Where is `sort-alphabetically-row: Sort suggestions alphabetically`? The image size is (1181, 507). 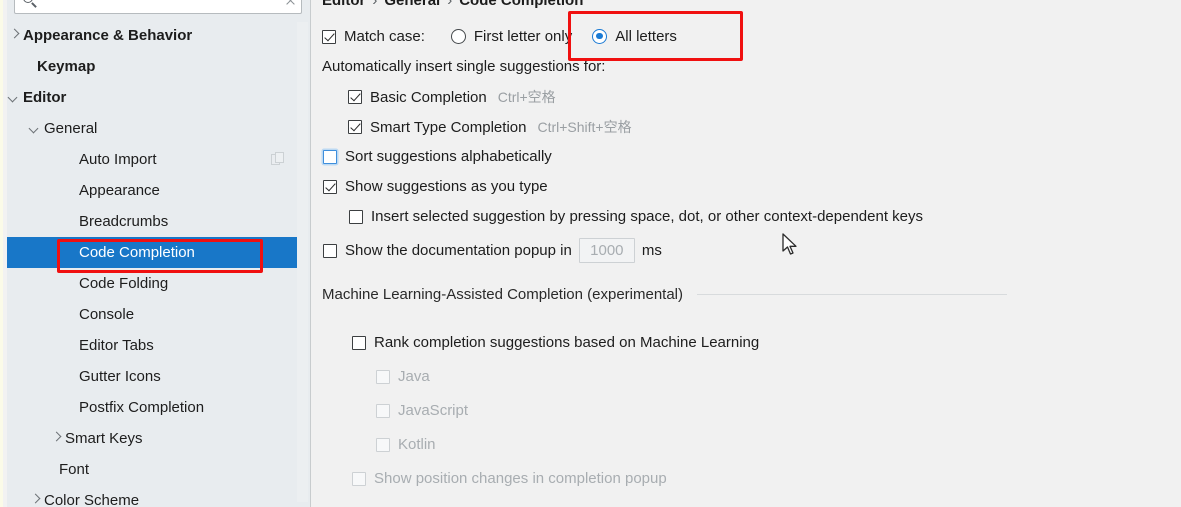 sort-alphabetically-row: Sort suggestions alphabetically is located at coordinates (437, 156).